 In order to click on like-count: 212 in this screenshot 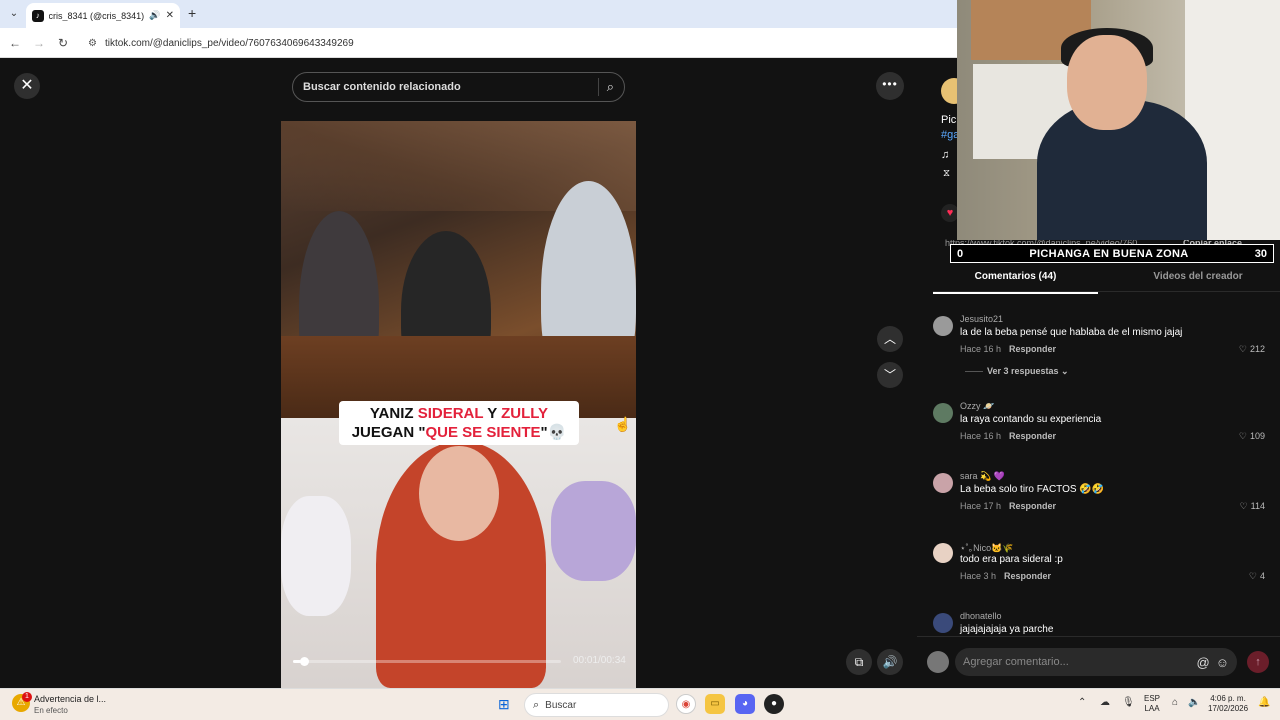, I will do `click(1257, 349)`.